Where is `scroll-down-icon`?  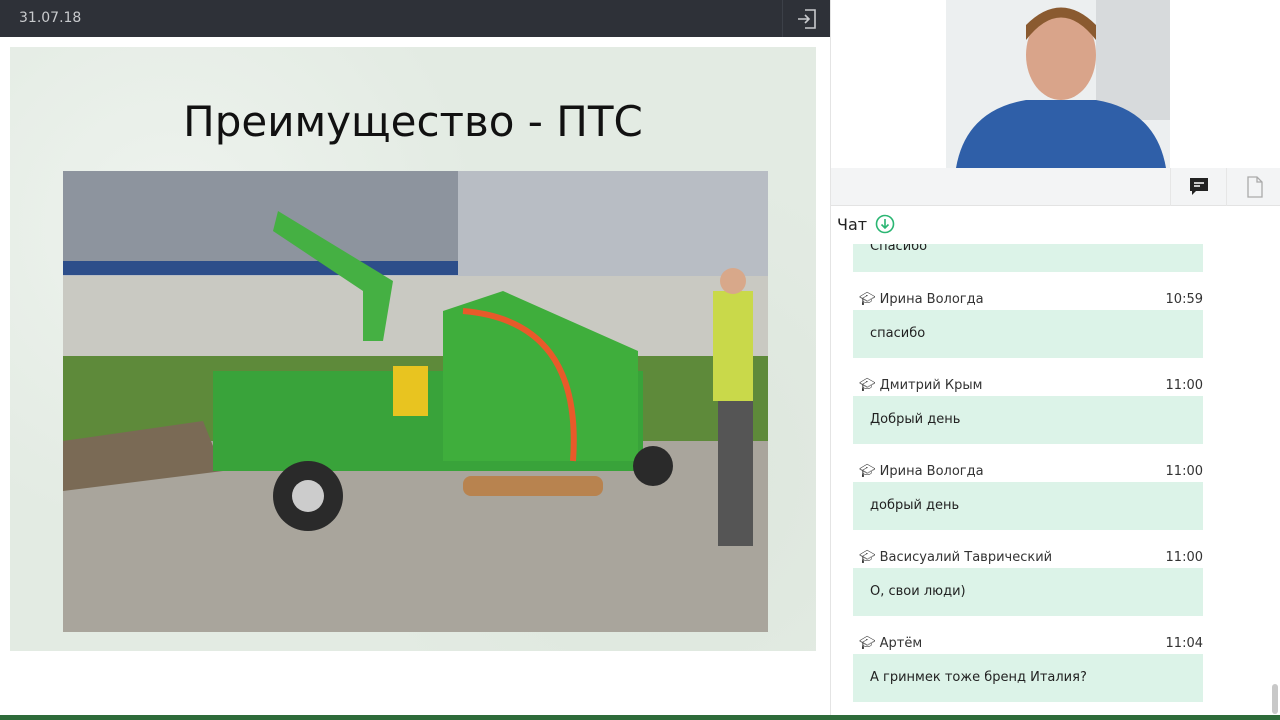
scroll-down-icon is located at coordinates (885, 224).